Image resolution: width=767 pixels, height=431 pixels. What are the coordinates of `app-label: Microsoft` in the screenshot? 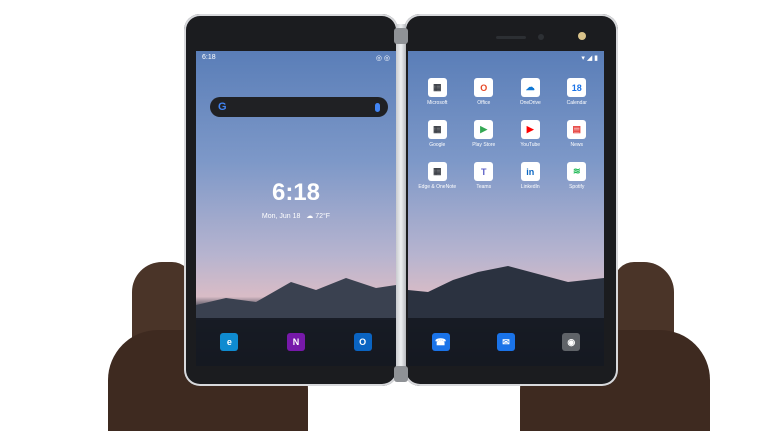 It's located at (437, 103).